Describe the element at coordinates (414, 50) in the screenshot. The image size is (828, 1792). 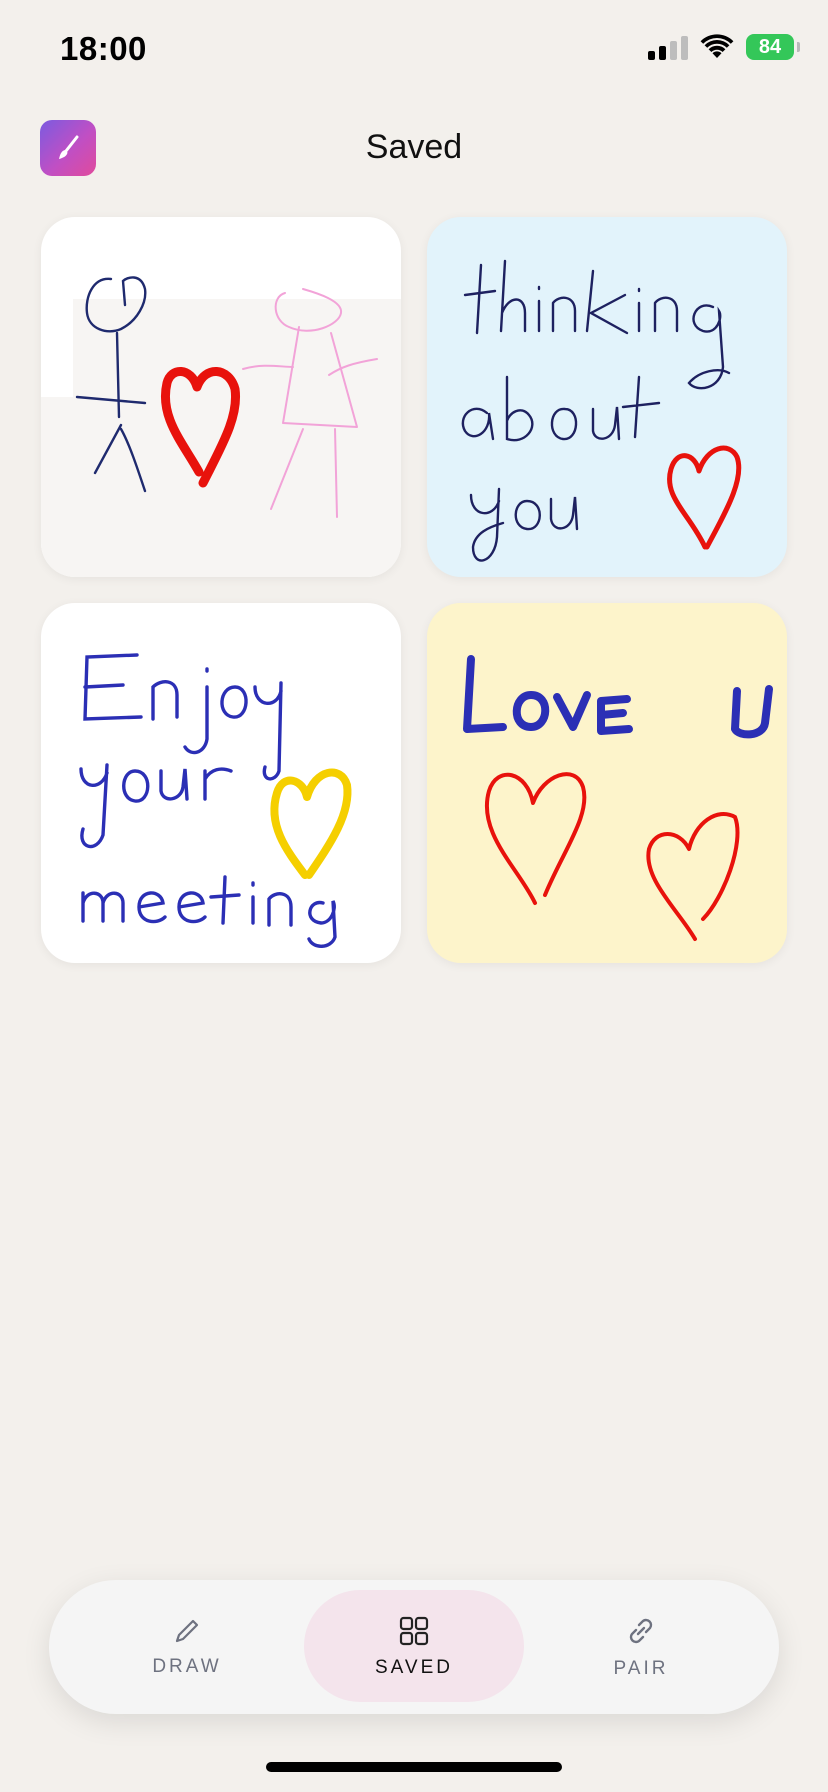
I see `status-bar: 18:00 84` at that location.